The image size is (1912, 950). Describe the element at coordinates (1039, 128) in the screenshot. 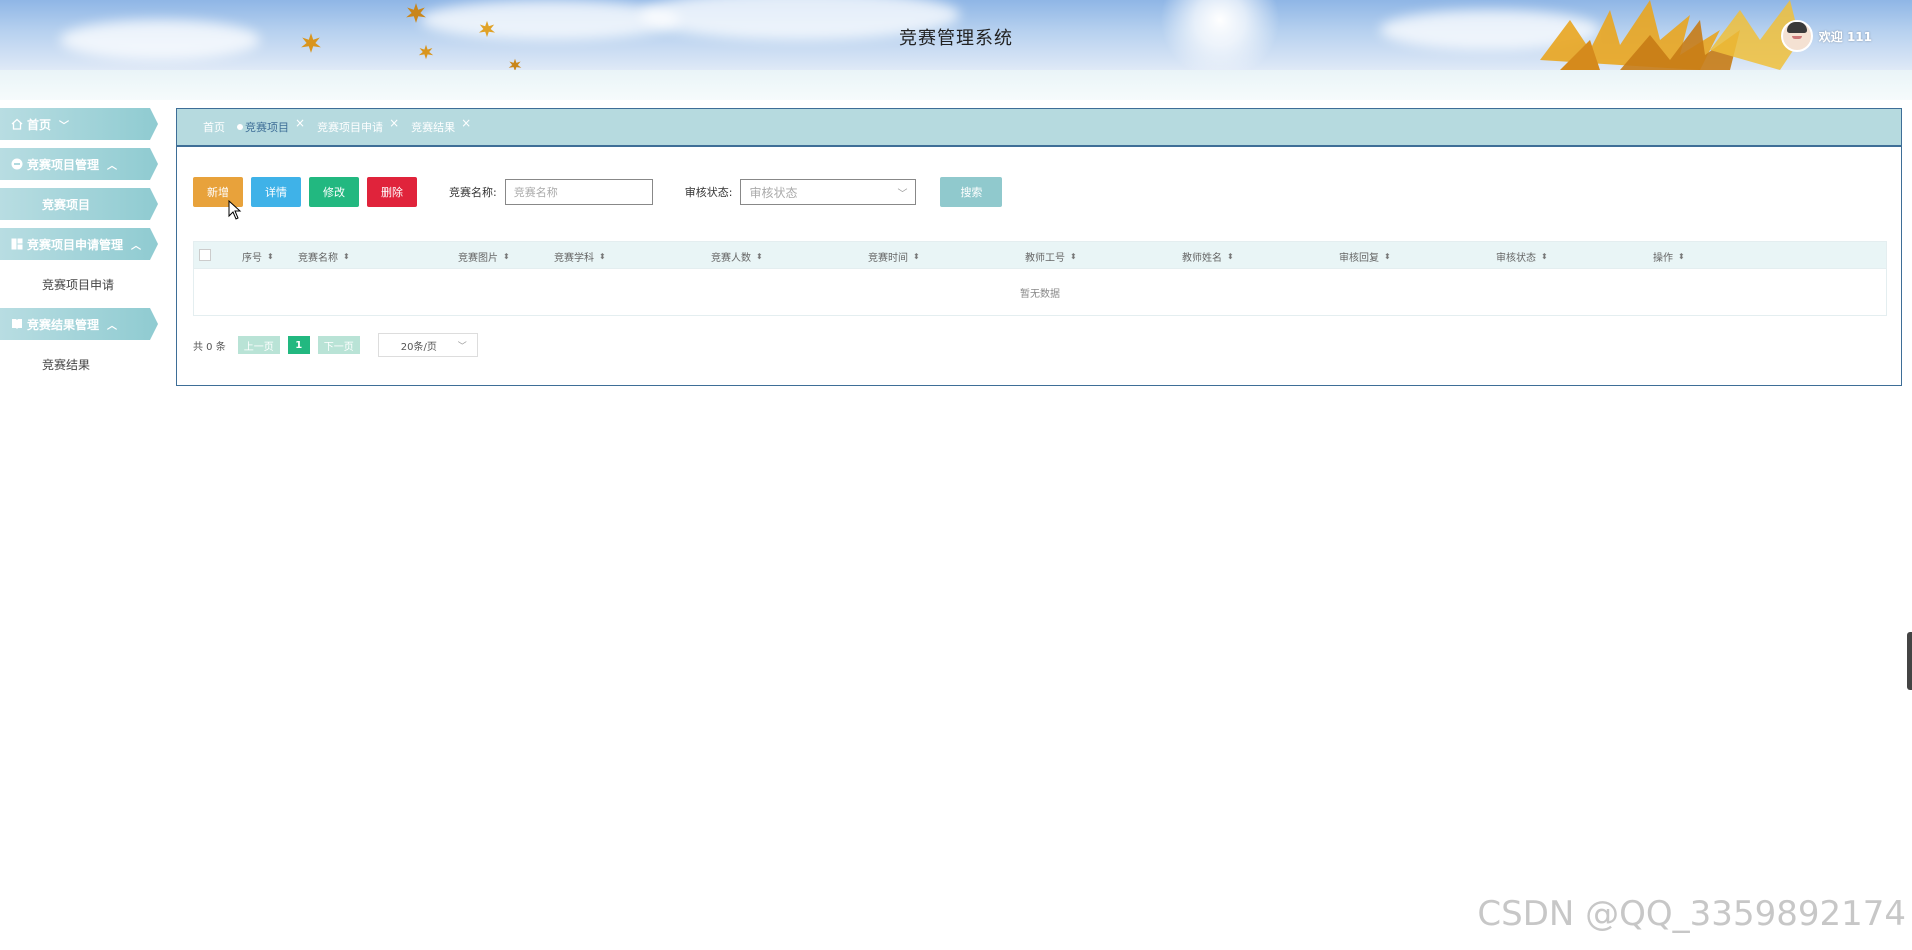

I see `tab-bar: 首页 竞赛项目 × 竞赛项目申请 × 竞赛结果 ×` at that location.